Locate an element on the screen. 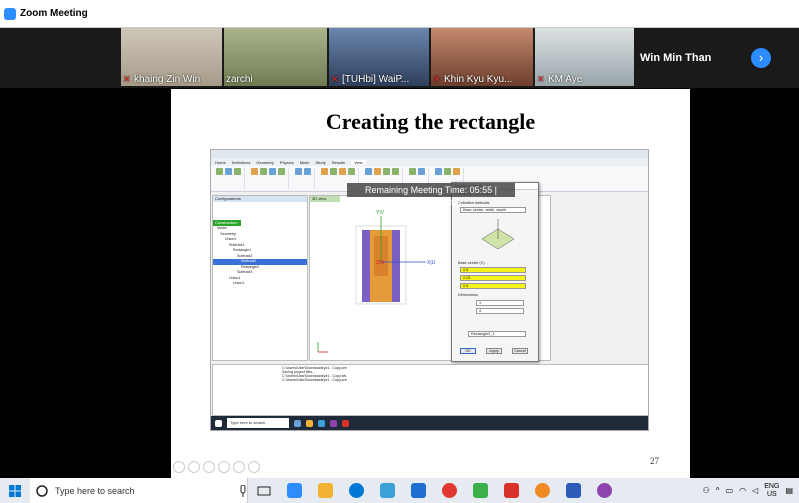 This screenshot has height=503, width=799. pen-icon is located at coordinates (209, 467).